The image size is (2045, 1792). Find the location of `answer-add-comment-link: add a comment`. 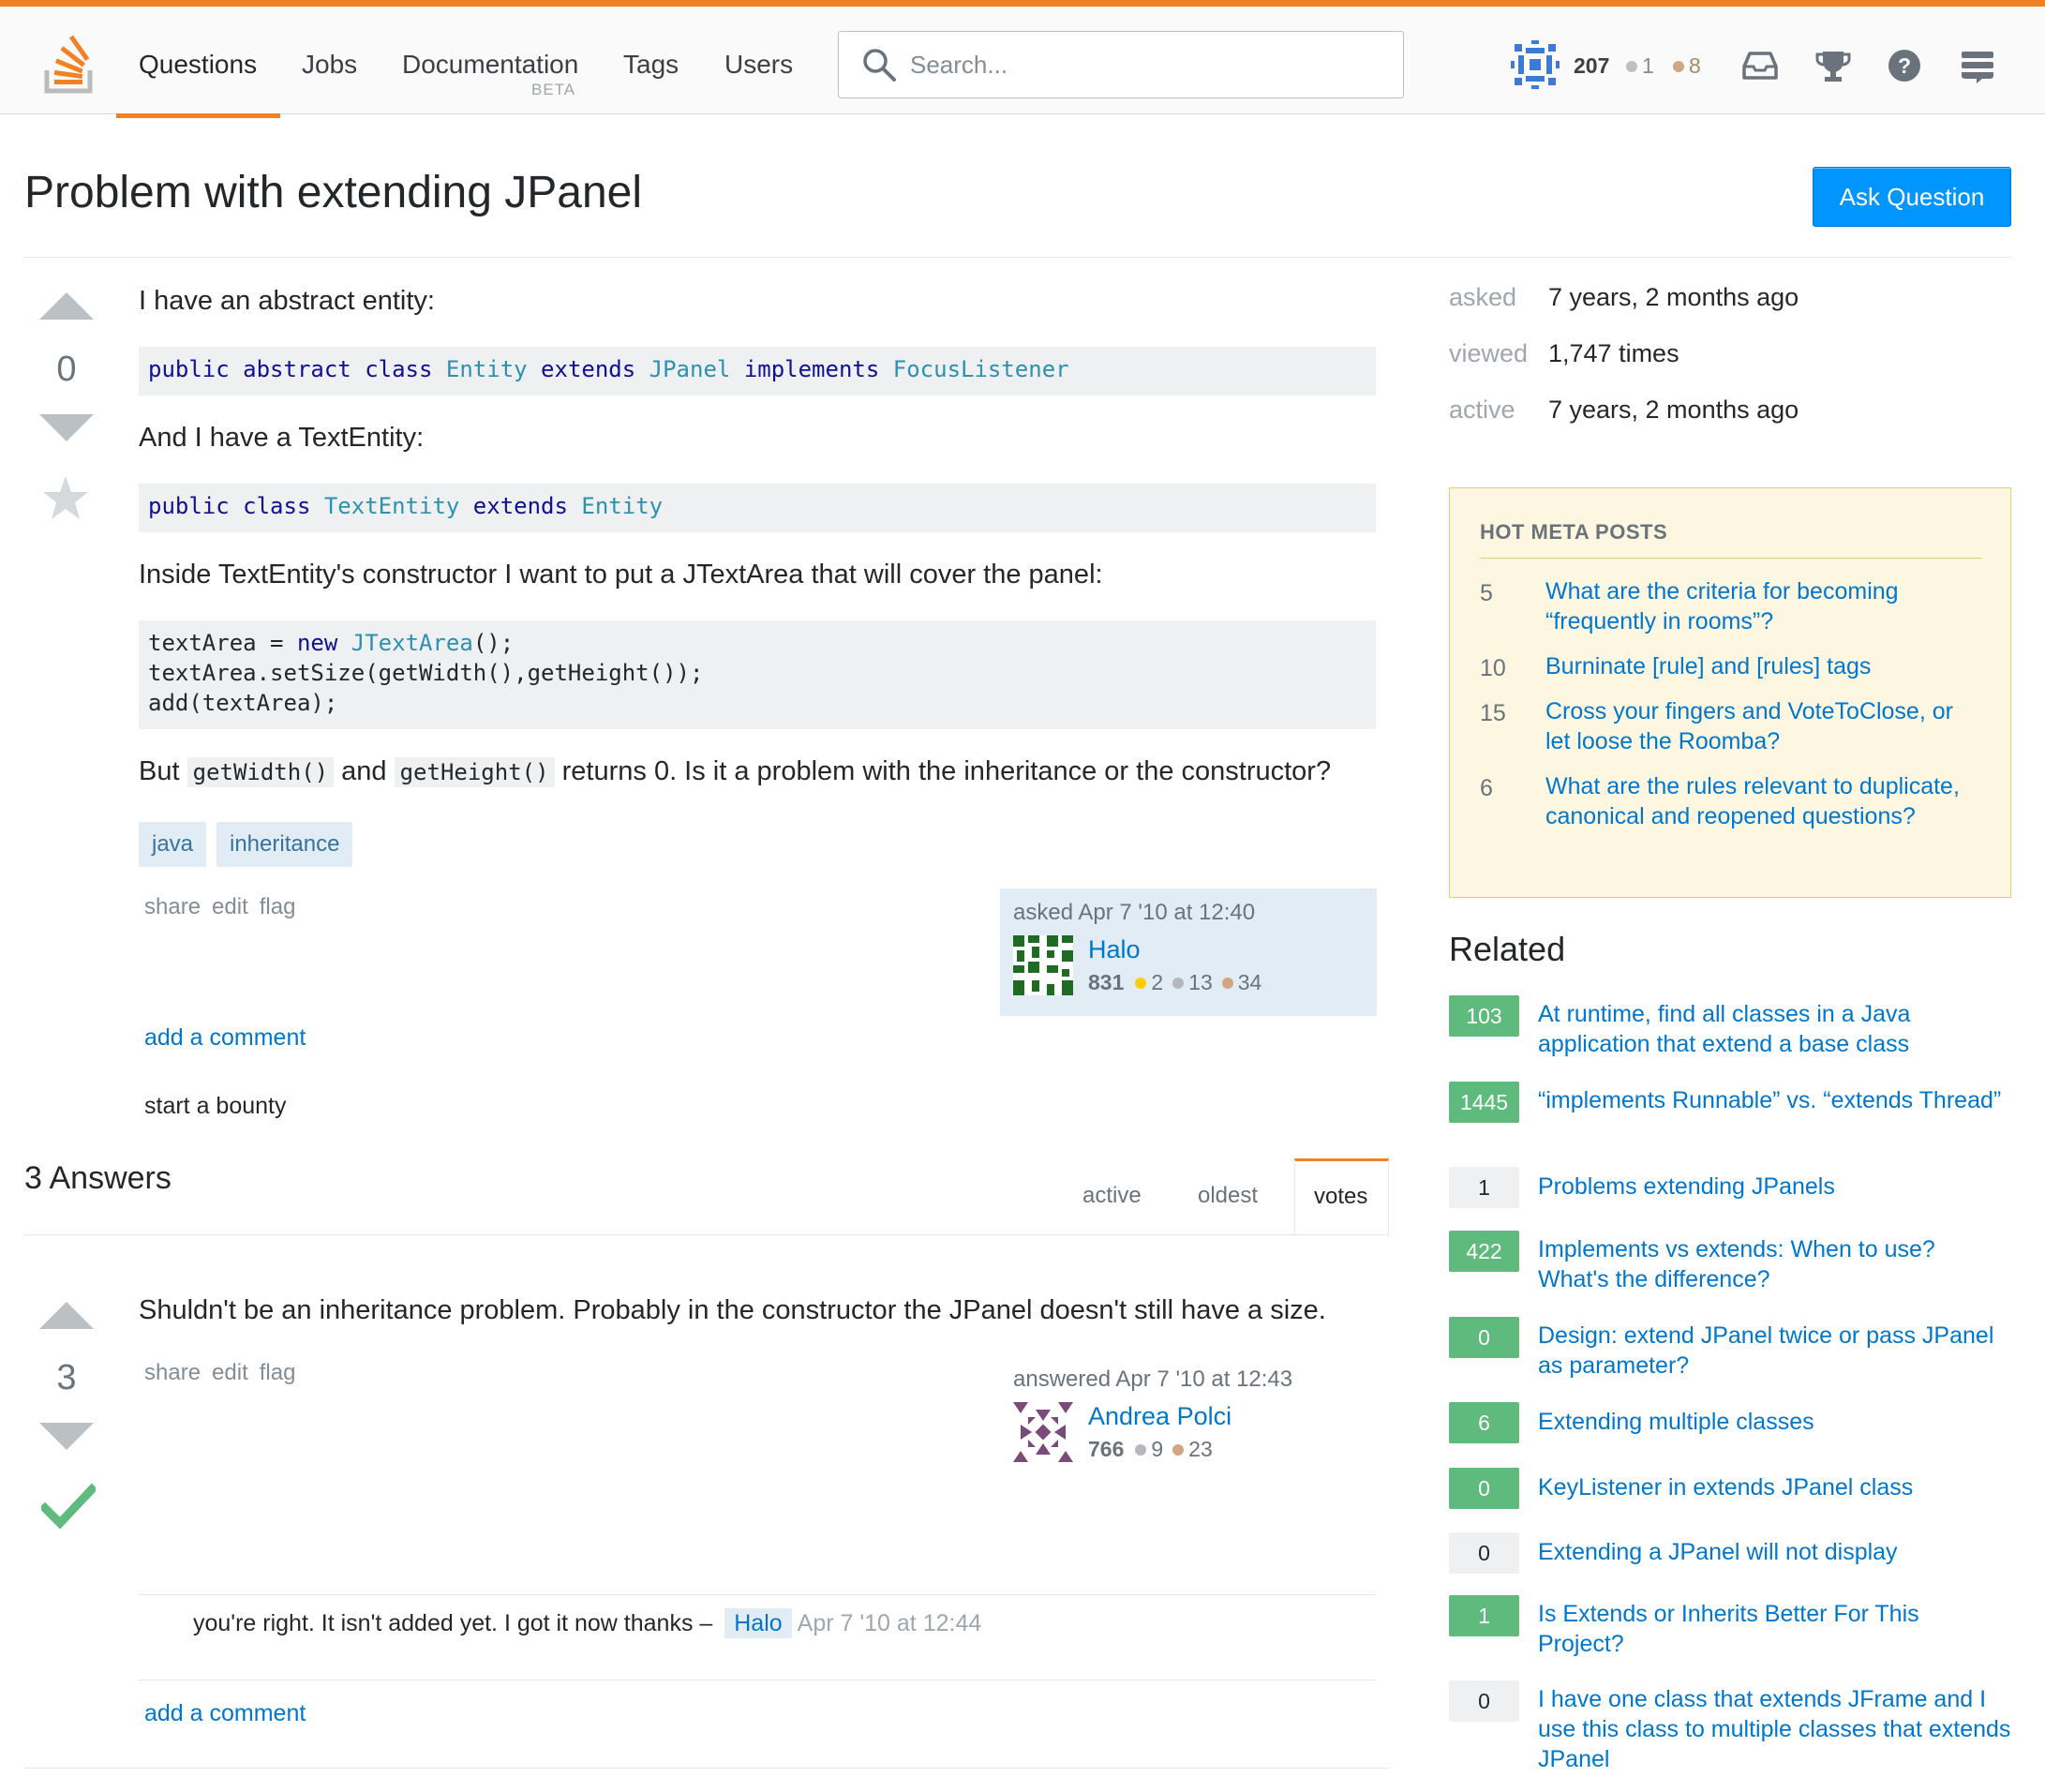

answer-add-comment-link: add a comment is located at coordinates (225, 1713).